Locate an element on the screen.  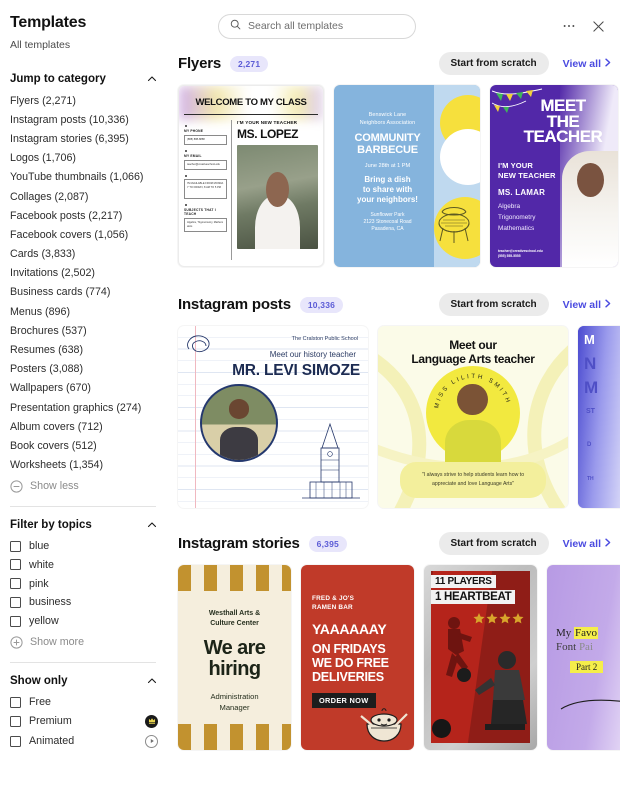
section-title: Instagram posts is located at coordinates (234, 304).